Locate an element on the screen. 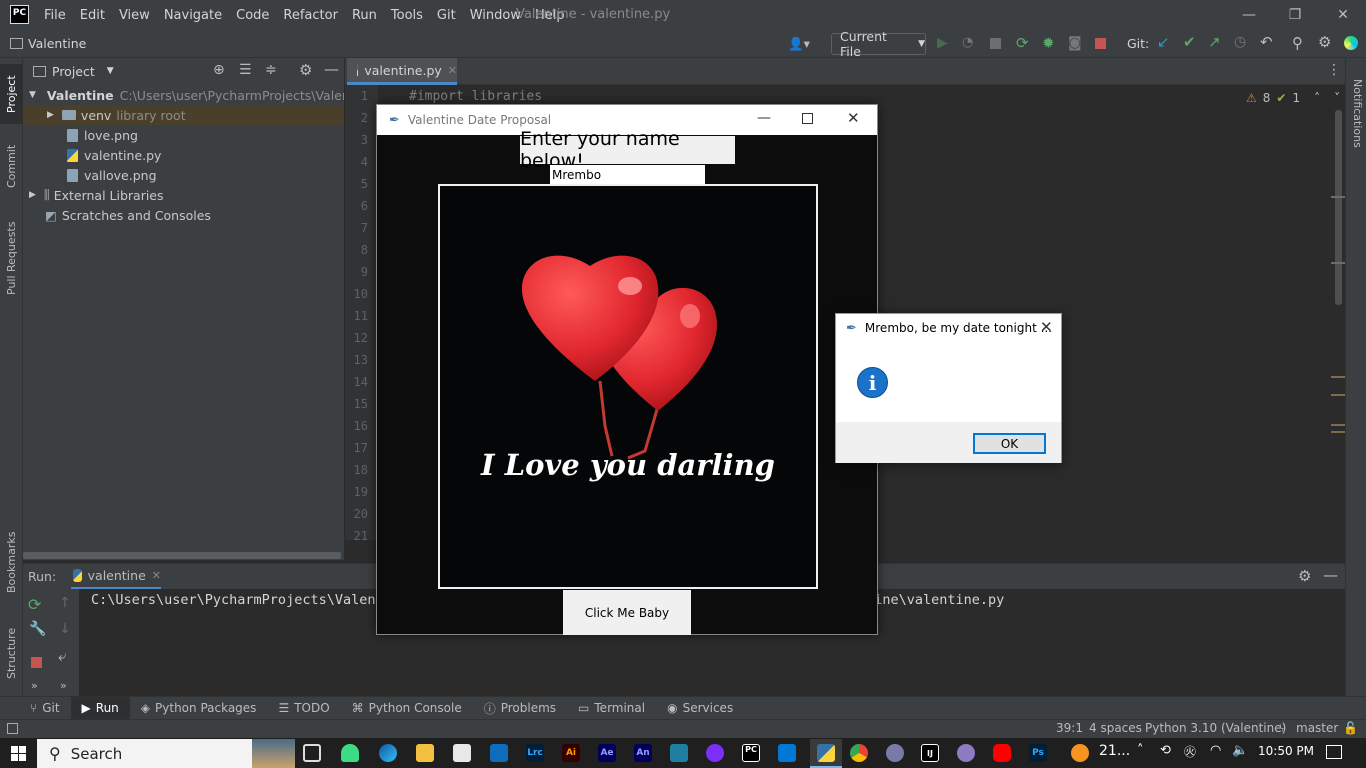  indent-setting: 4 spaces is located at coordinates (1115, 728).